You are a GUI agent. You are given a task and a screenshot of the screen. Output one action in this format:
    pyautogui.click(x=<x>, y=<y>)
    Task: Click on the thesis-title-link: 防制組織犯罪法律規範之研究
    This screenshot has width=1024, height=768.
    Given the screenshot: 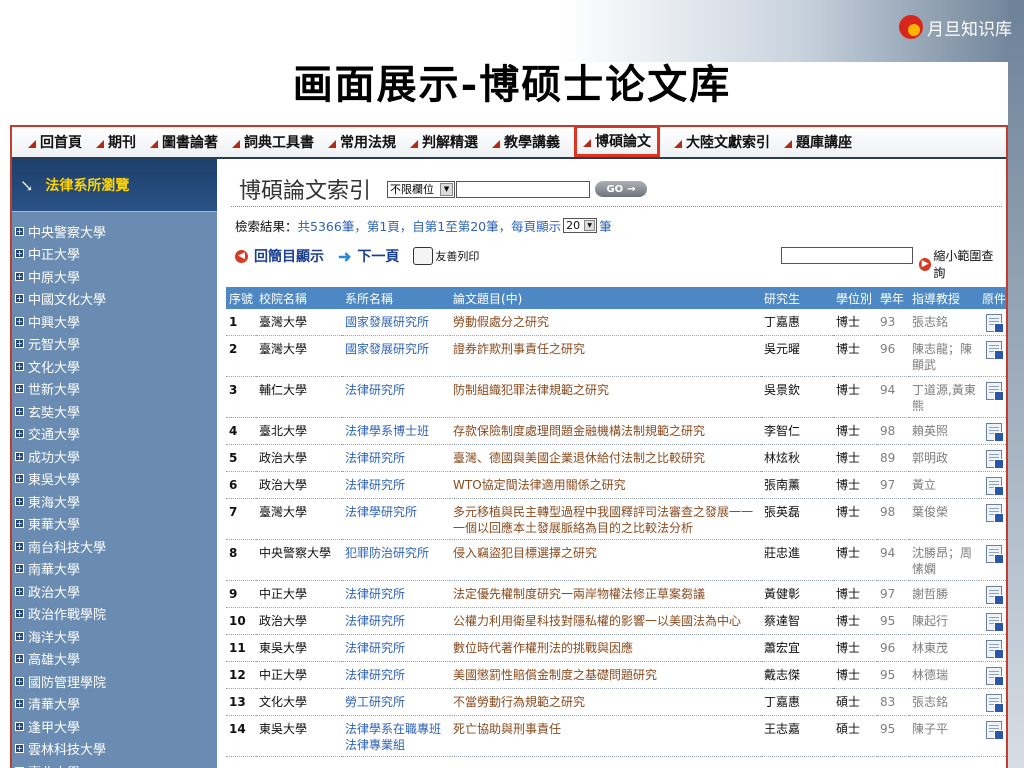 What is the action you would take?
    pyautogui.click(x=605, y=397)
    